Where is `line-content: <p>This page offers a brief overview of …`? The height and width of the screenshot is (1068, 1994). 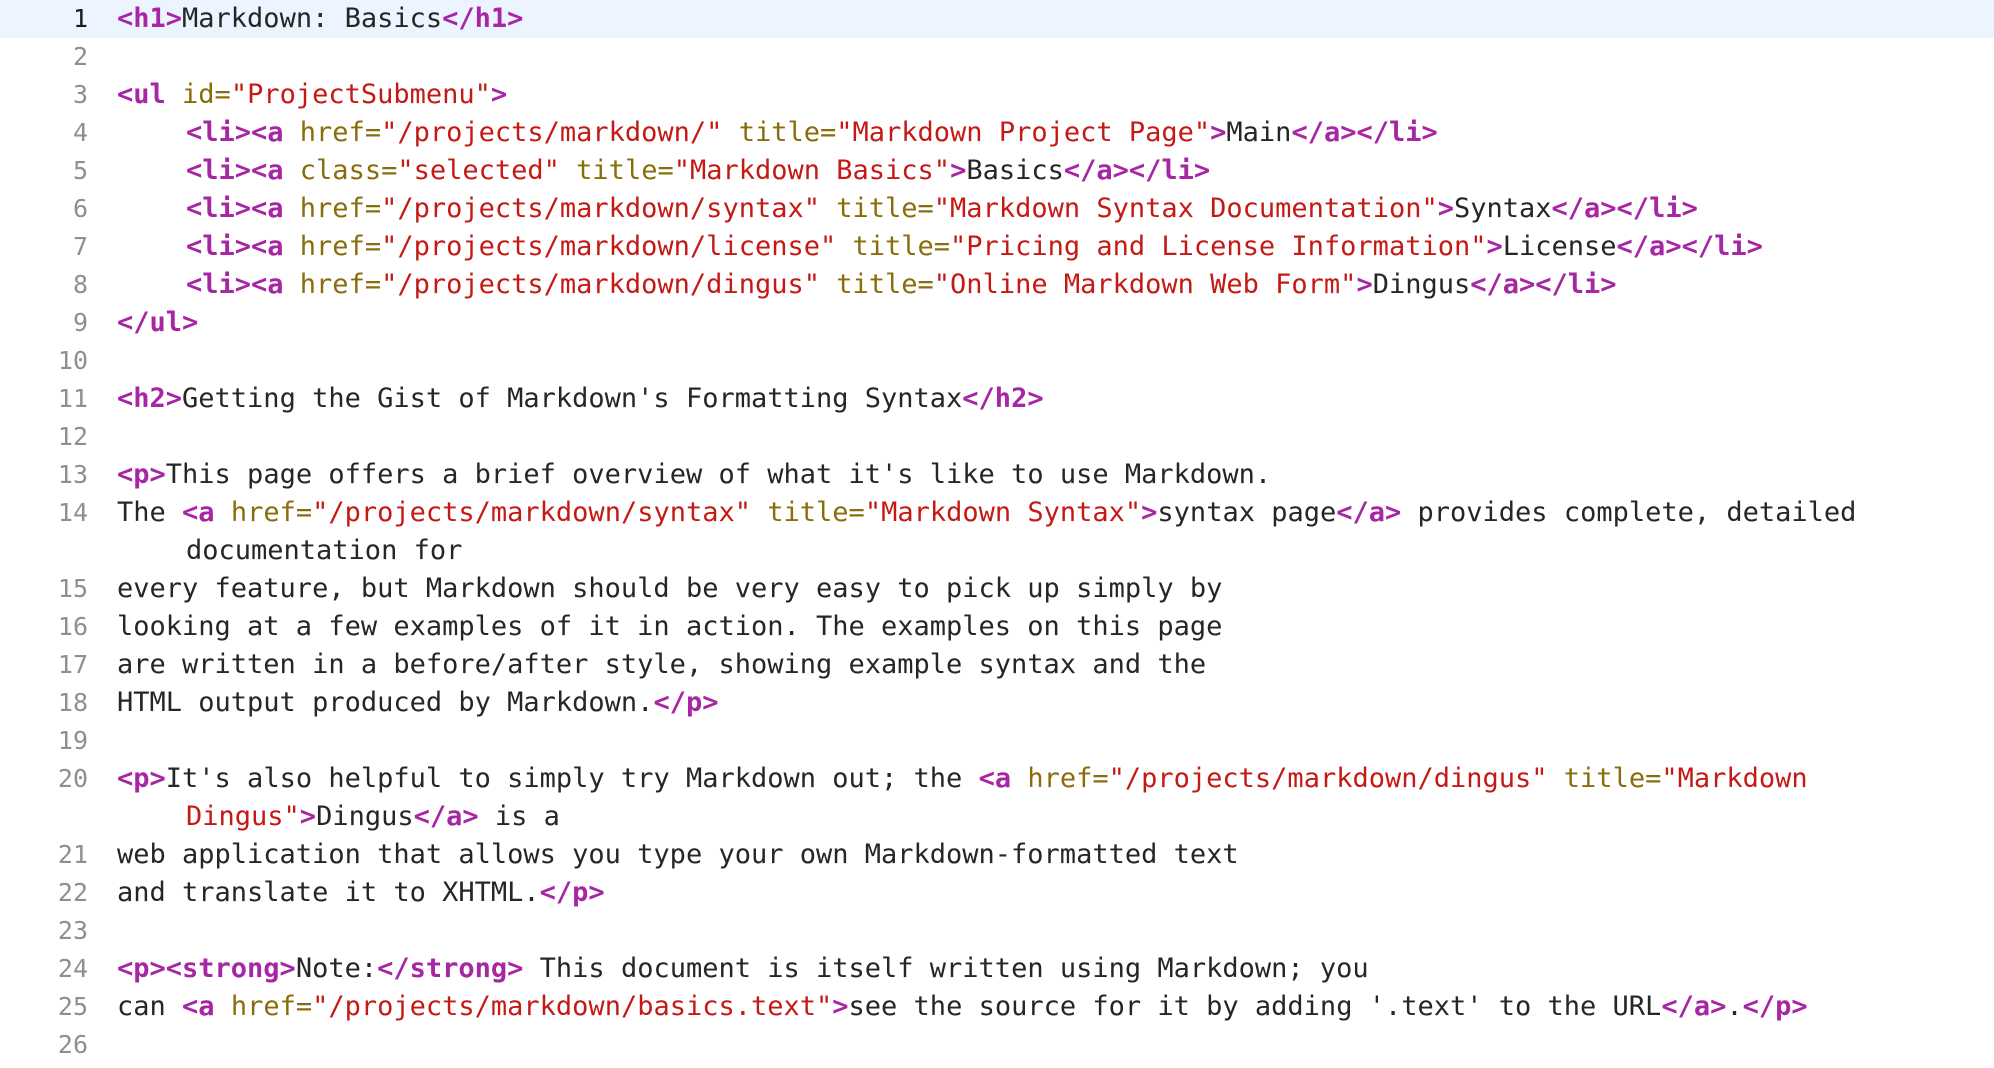 line-content: <p>This page offers a brief overview of … is located at coordinates (1047, 475).